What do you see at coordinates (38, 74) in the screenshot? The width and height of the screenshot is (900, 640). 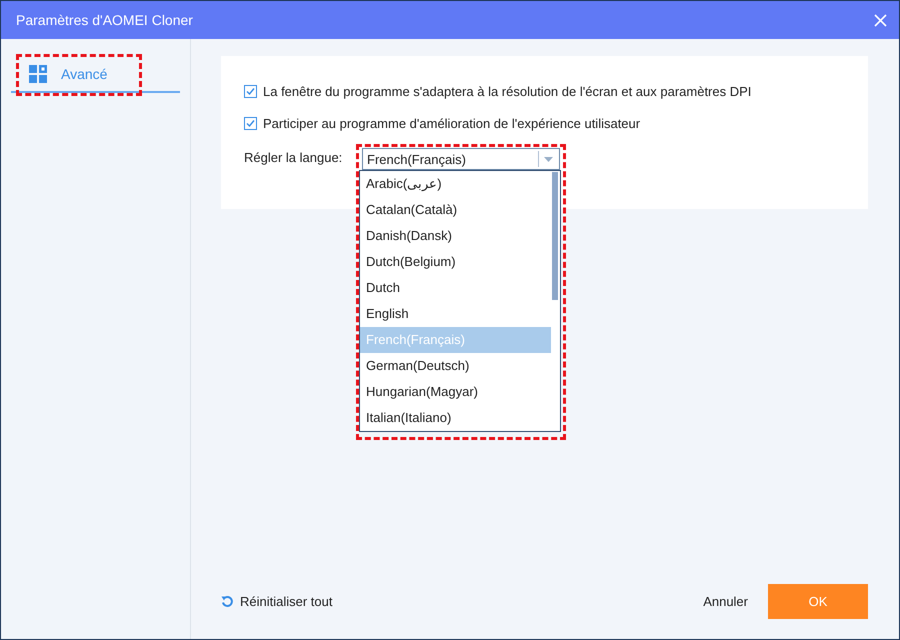 I see `grid-icon` at bounding box center [38, 74].